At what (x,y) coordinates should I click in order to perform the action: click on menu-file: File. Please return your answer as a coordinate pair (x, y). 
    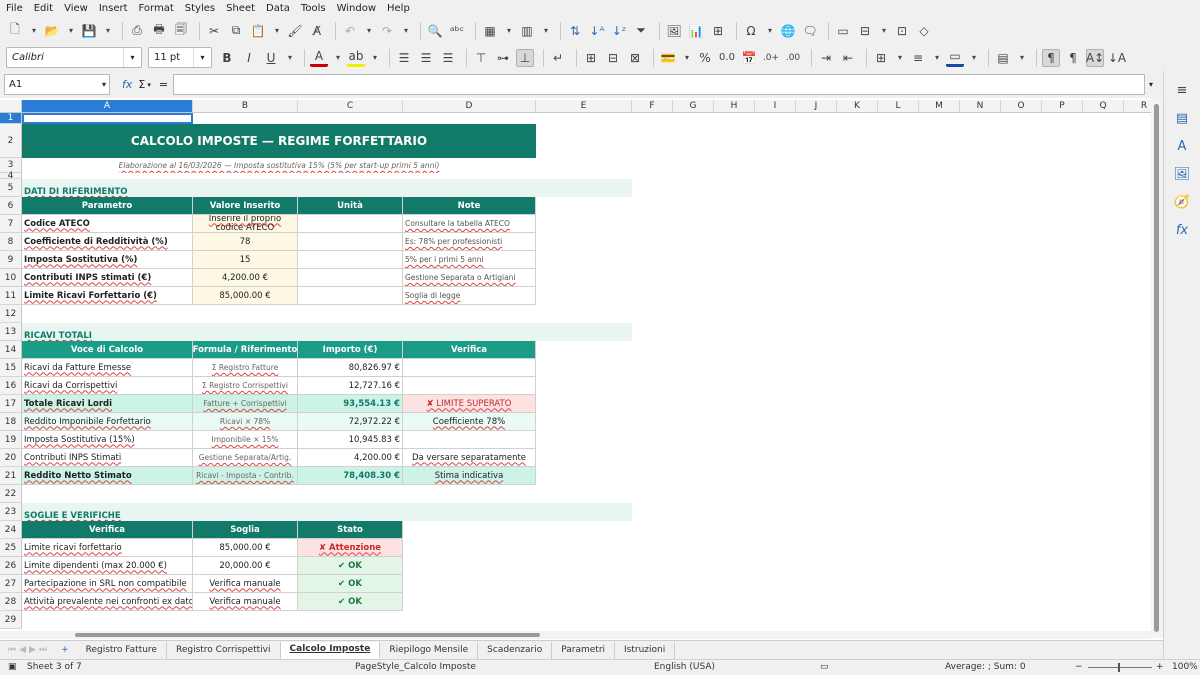
    Looking at the image, I should click on (14, 8).